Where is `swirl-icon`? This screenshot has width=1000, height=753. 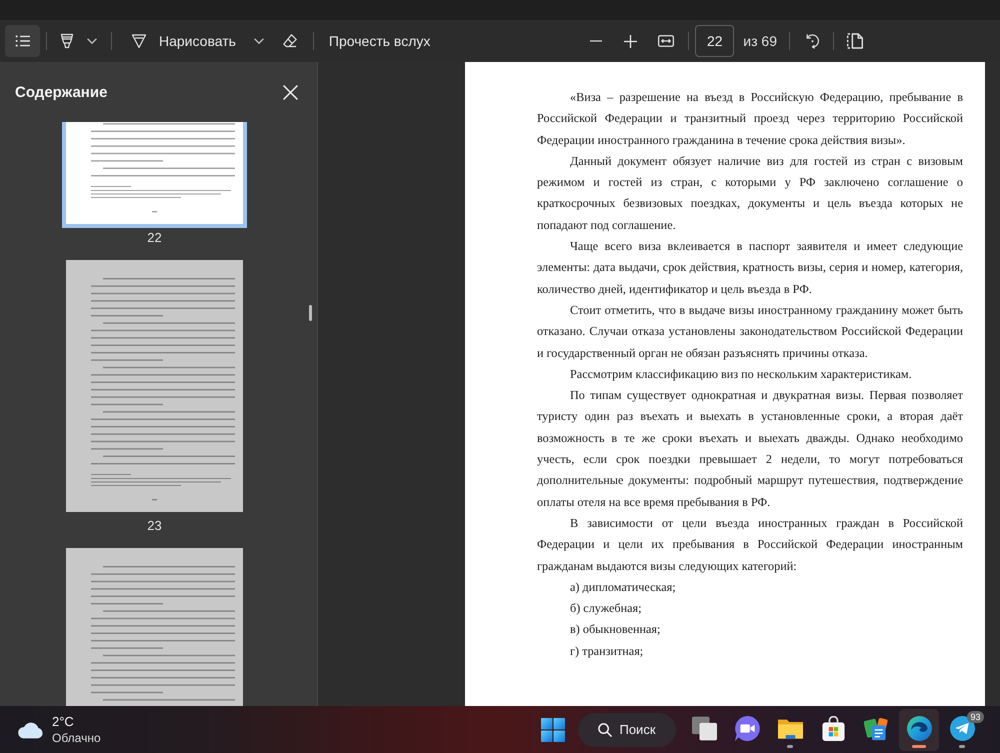
swirl-icon is located at coordinates (919, 728).